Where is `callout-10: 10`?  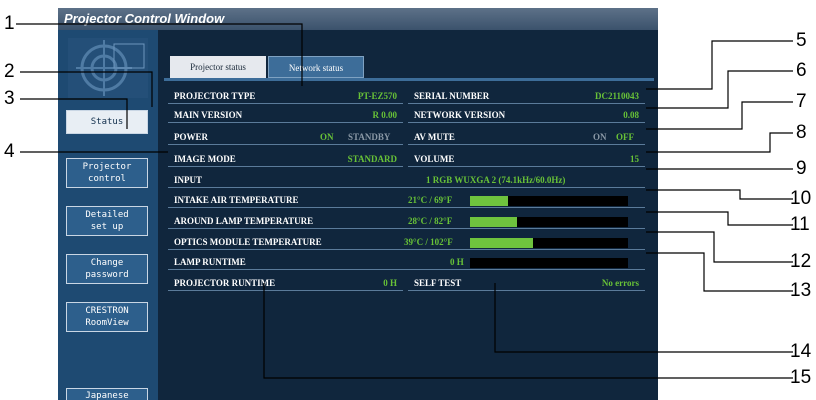
callout-10: 10 is located at coordinates (801, 198).